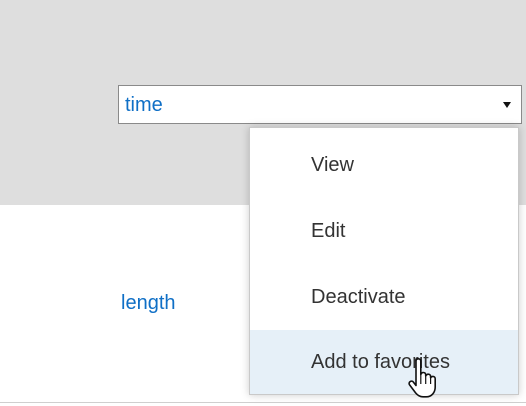 This screenshot has height=406, width=526. I want to click on row-divider, so click(263, 402).